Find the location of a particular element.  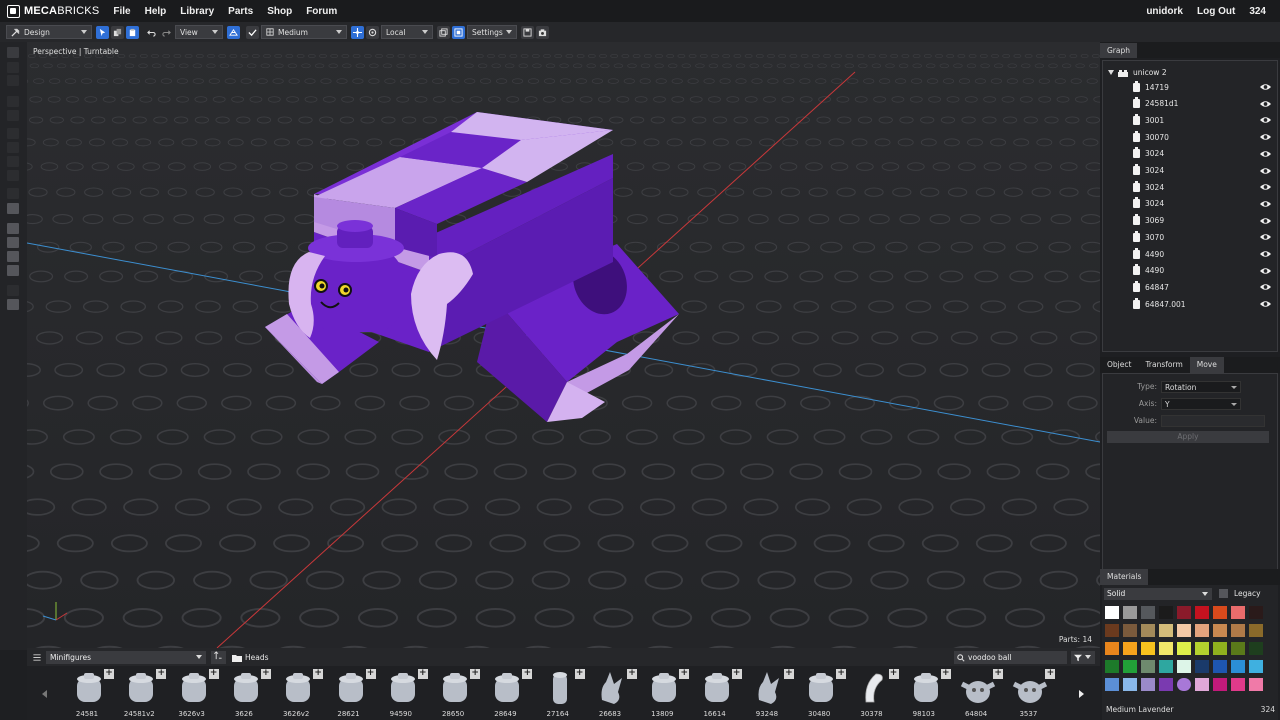

select-tool-button is located at coordinates (102, 32).